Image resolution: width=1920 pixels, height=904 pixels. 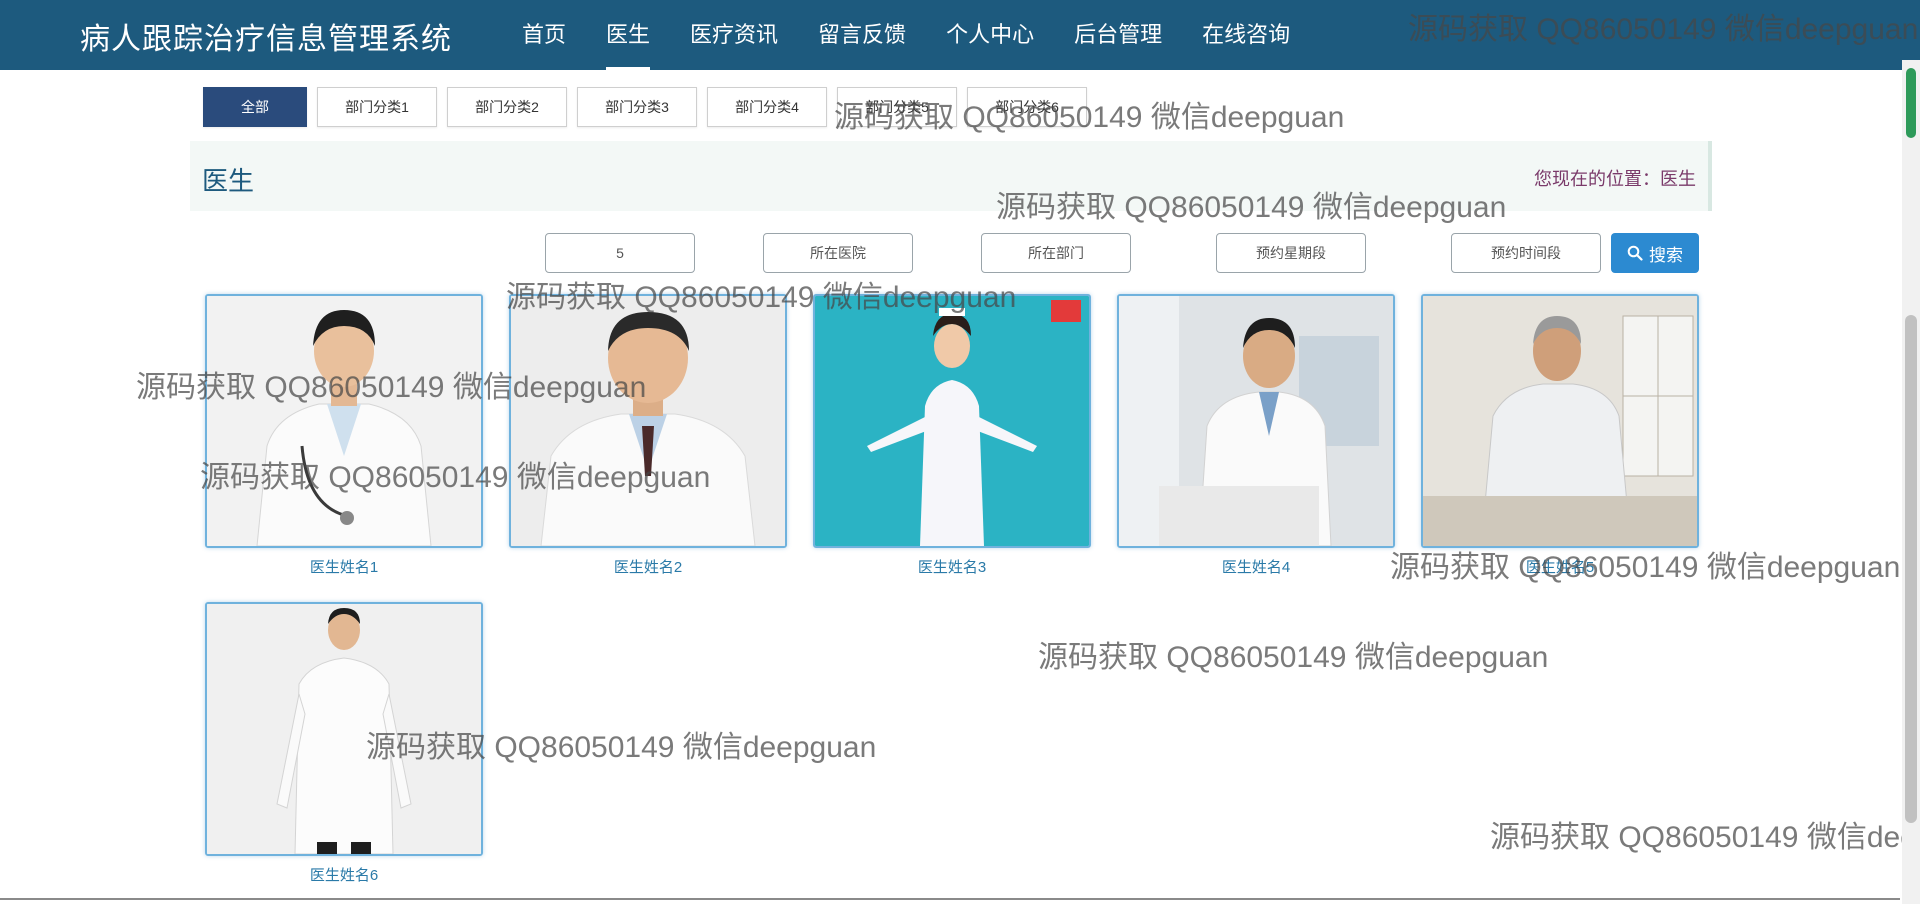 I want to click on category-button-3: 部门分类3, so click(x=637, y=107).